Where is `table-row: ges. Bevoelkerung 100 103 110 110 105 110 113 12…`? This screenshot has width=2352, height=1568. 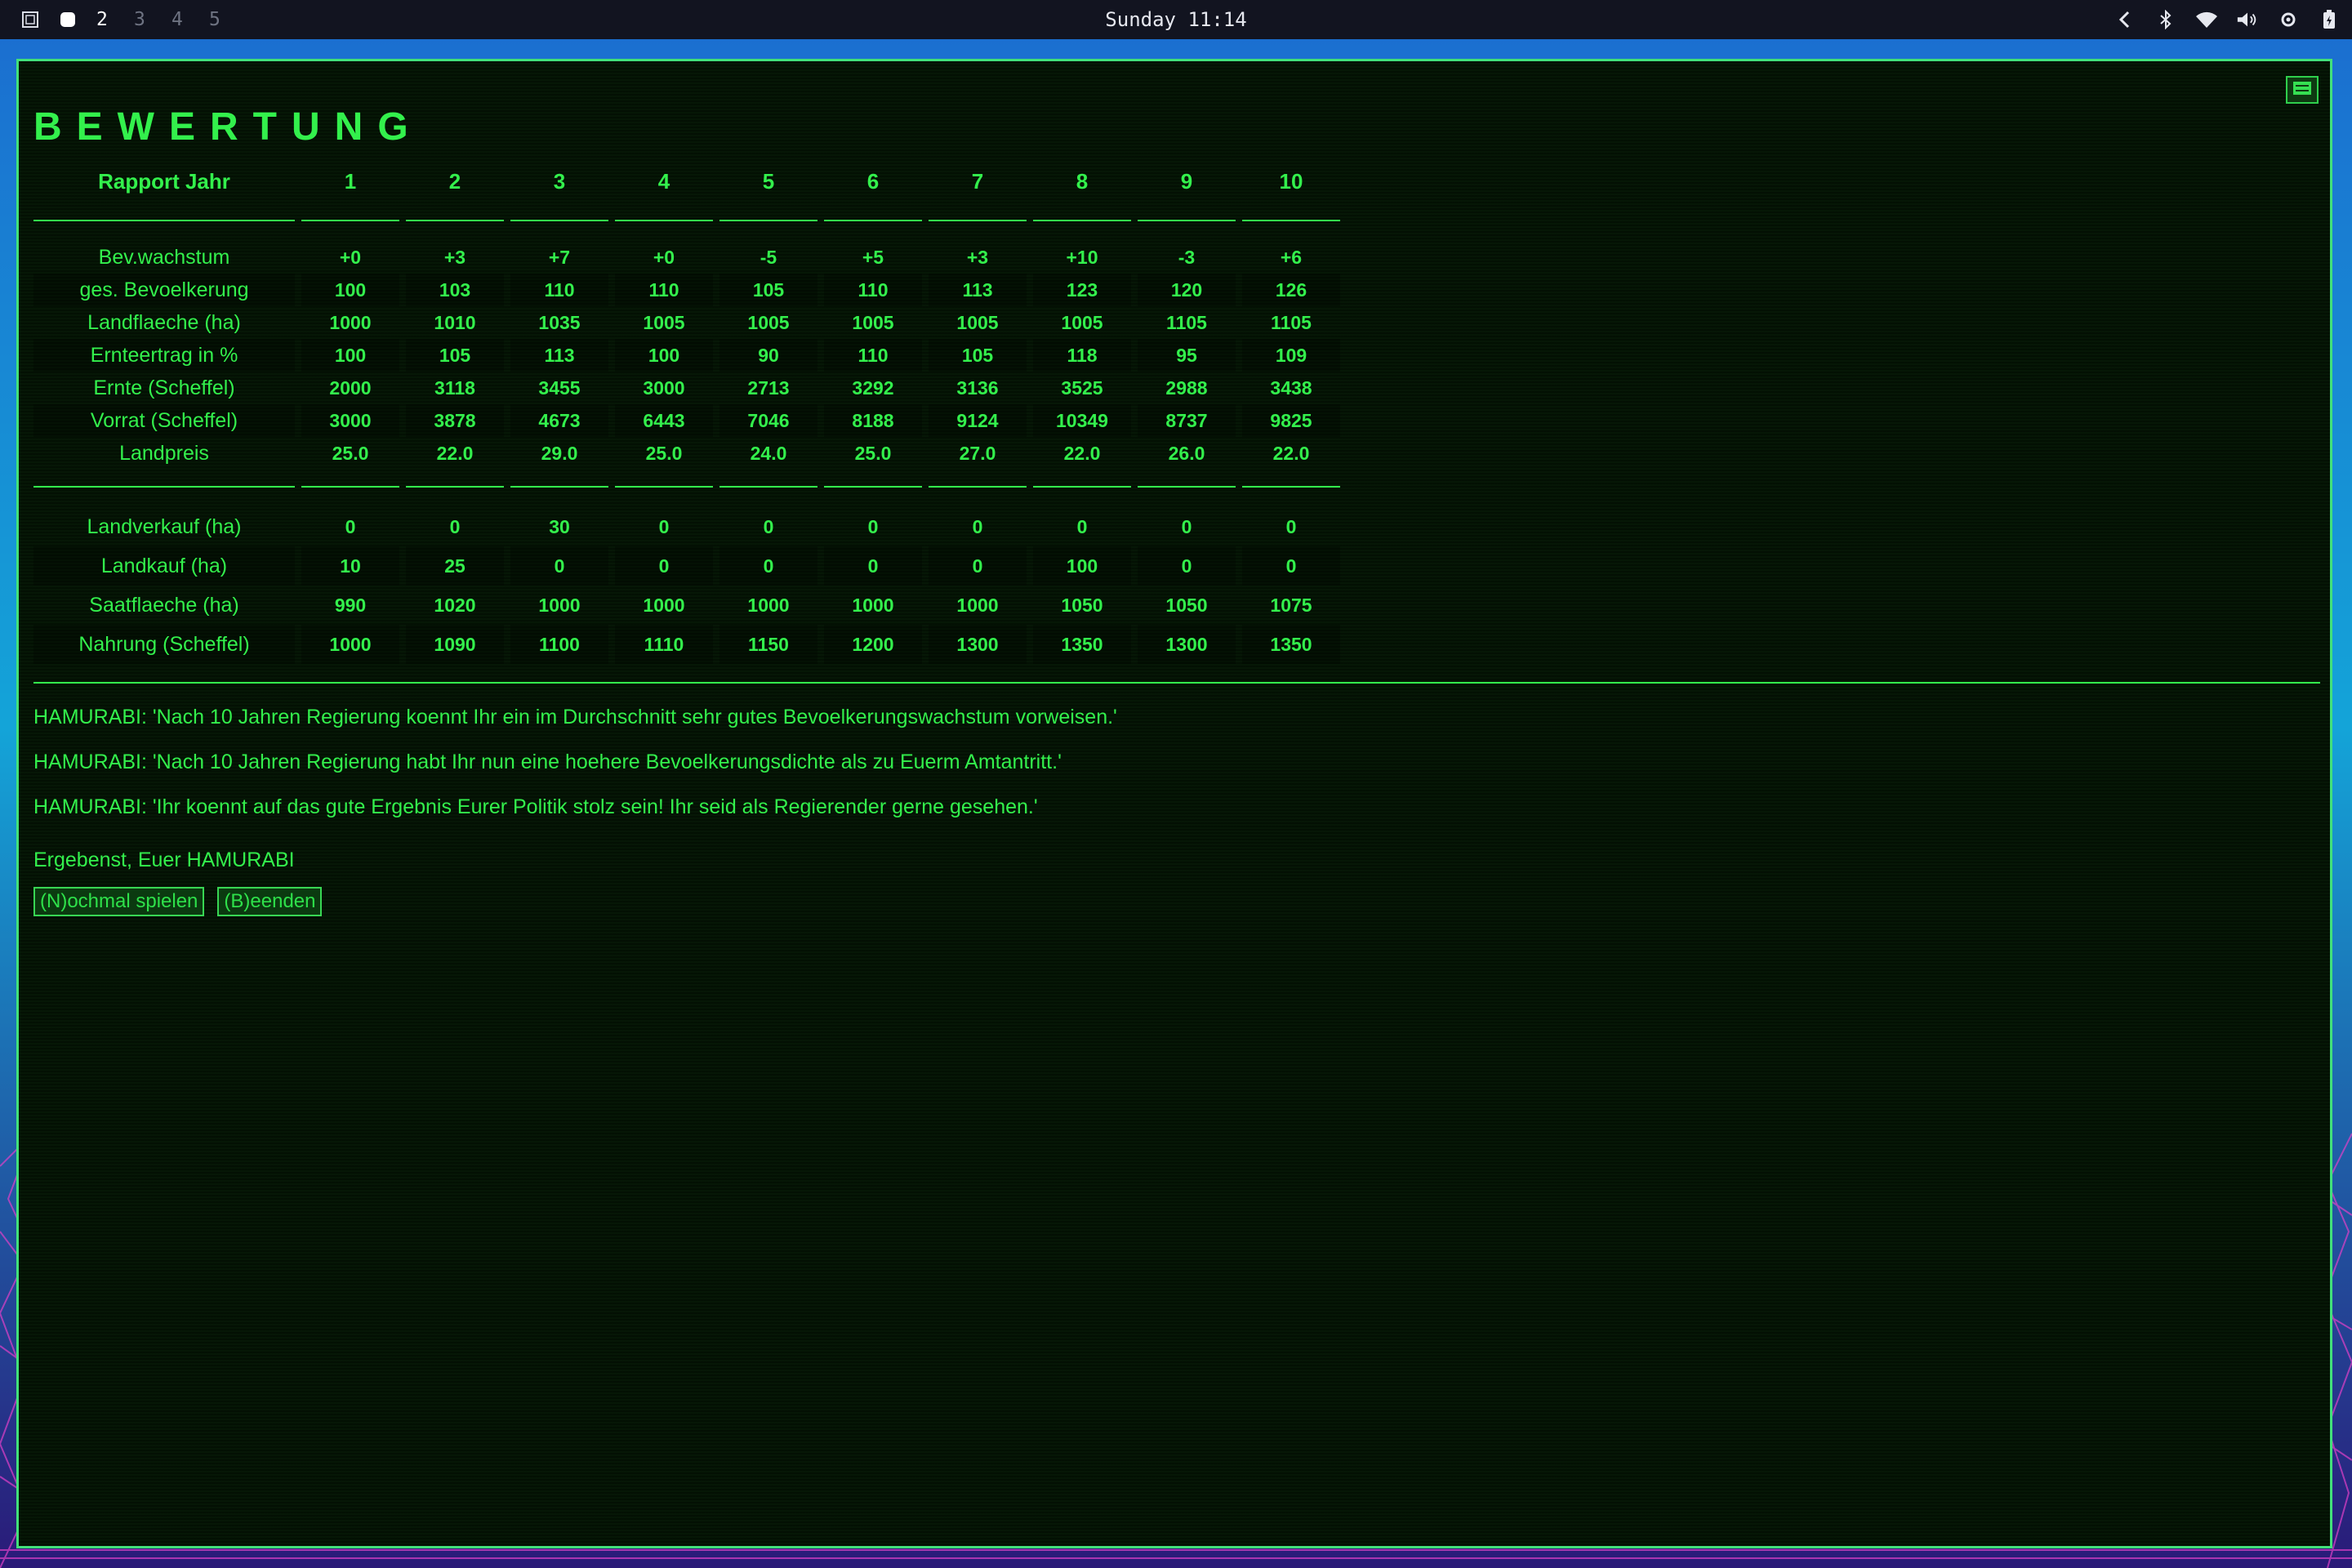 table-row: ges. Bevoelkerung 100 103 110 110 105 110 113 12… is located at coordinates (686, 290).